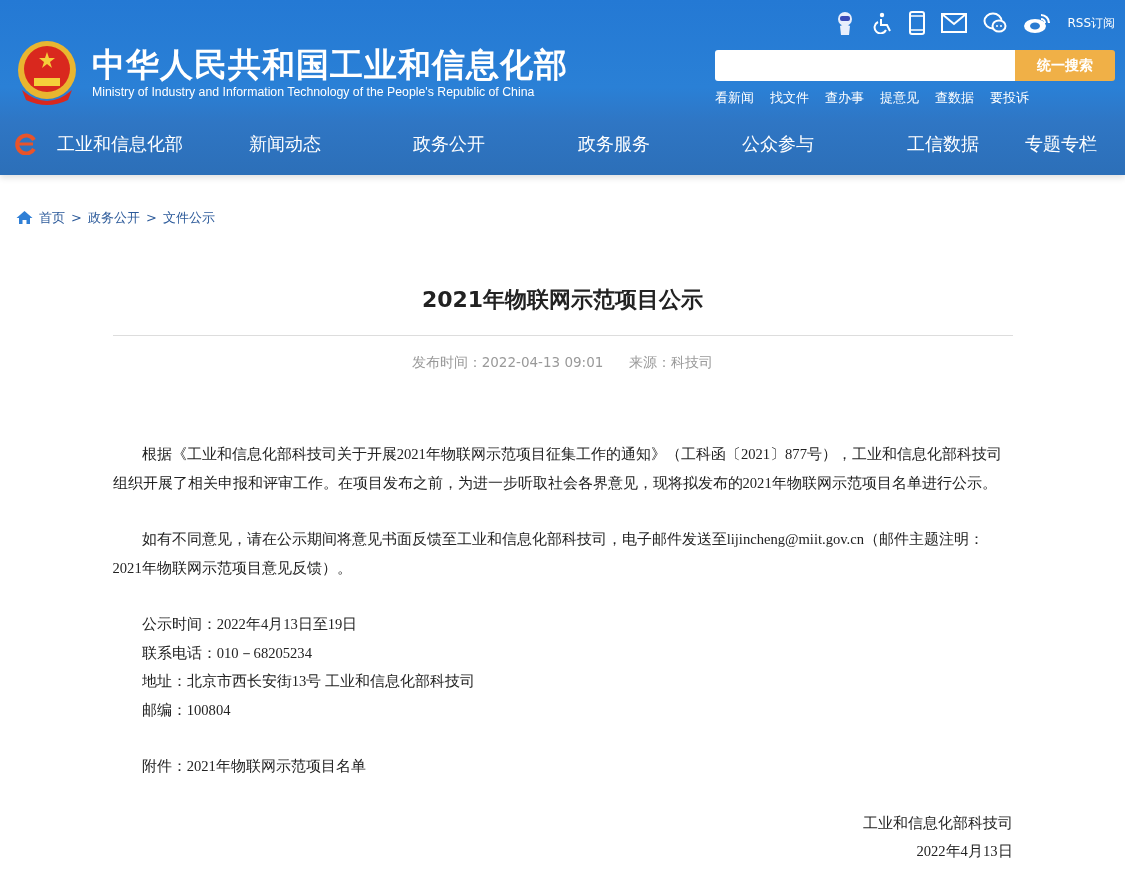 This screenshot has height=875, width=1125. What do you see at coordinates (186, 710) in the screenshot?
I see `body-line: 邮编：100804` at bounding box center [186, 710].